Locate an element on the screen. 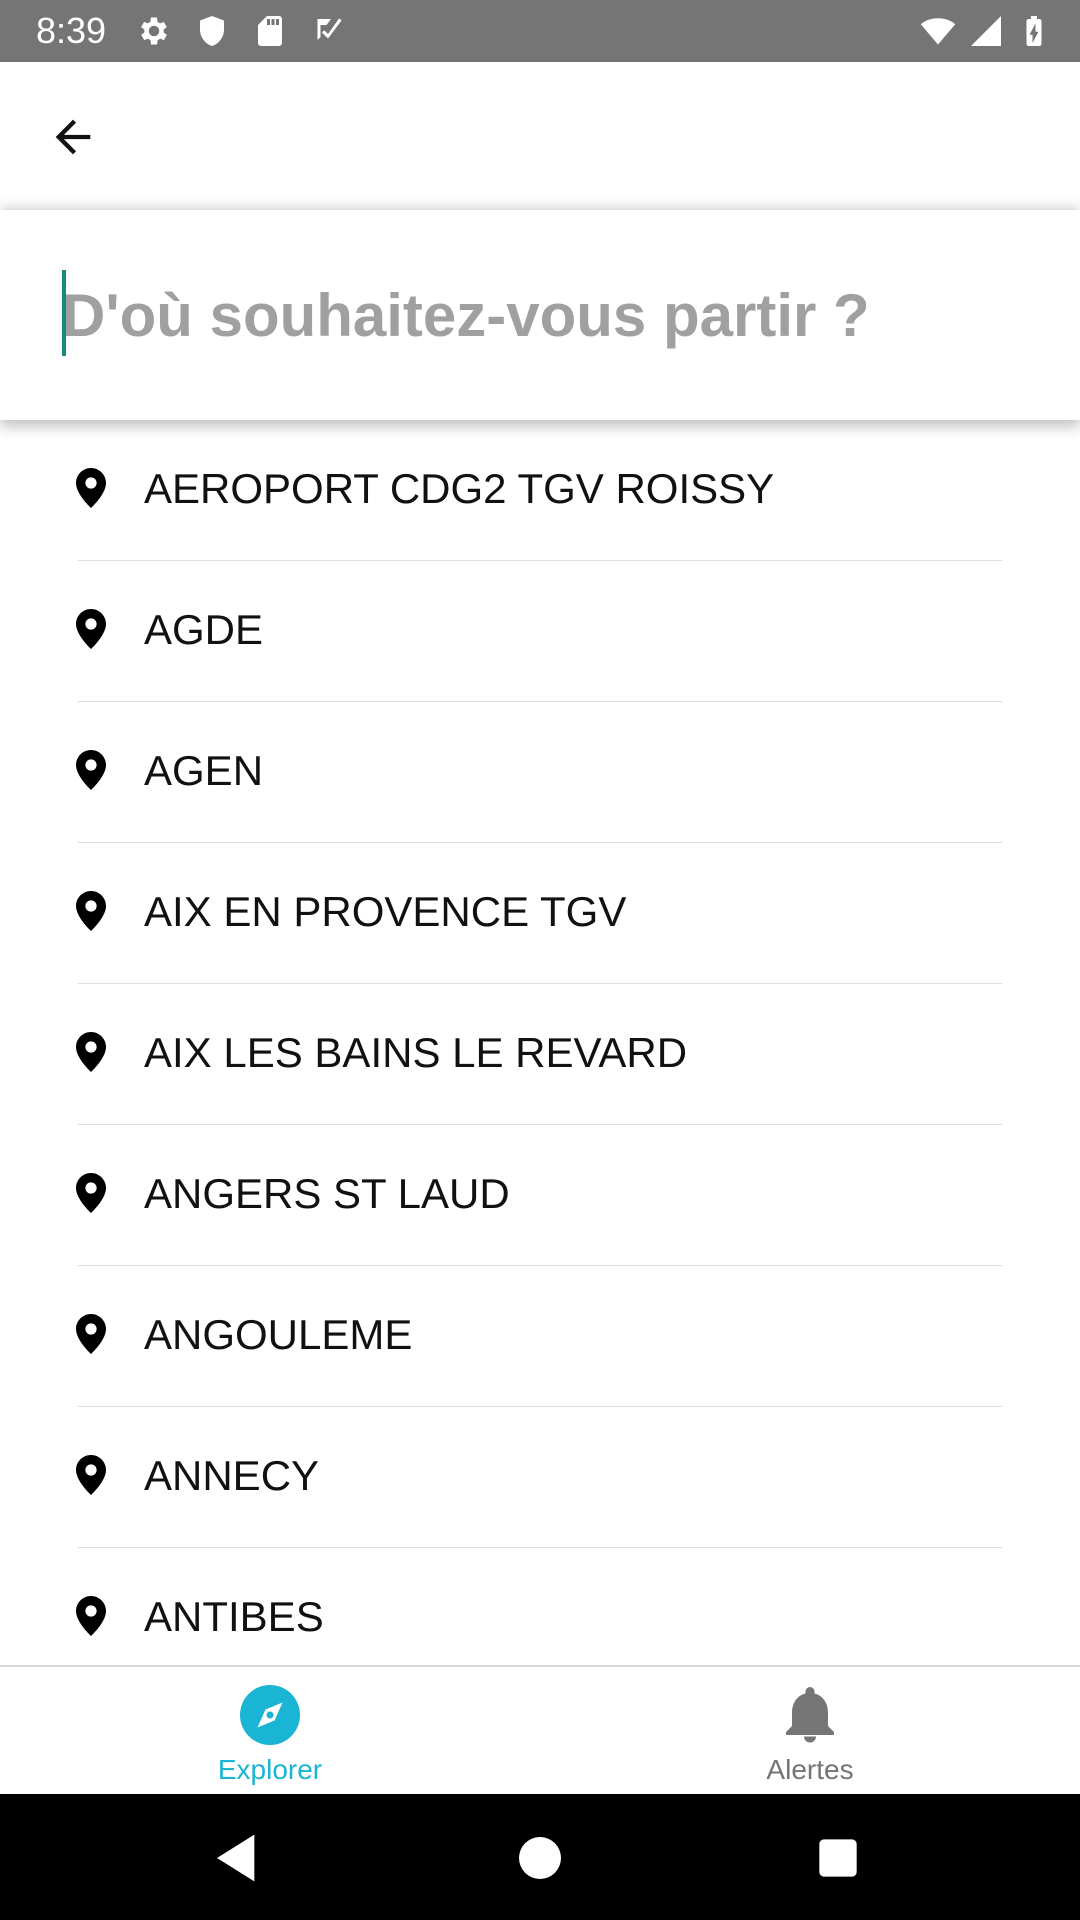 This screenshot has height=1920, width=1080. sd-card-icon is located at coordinates (270, 31).